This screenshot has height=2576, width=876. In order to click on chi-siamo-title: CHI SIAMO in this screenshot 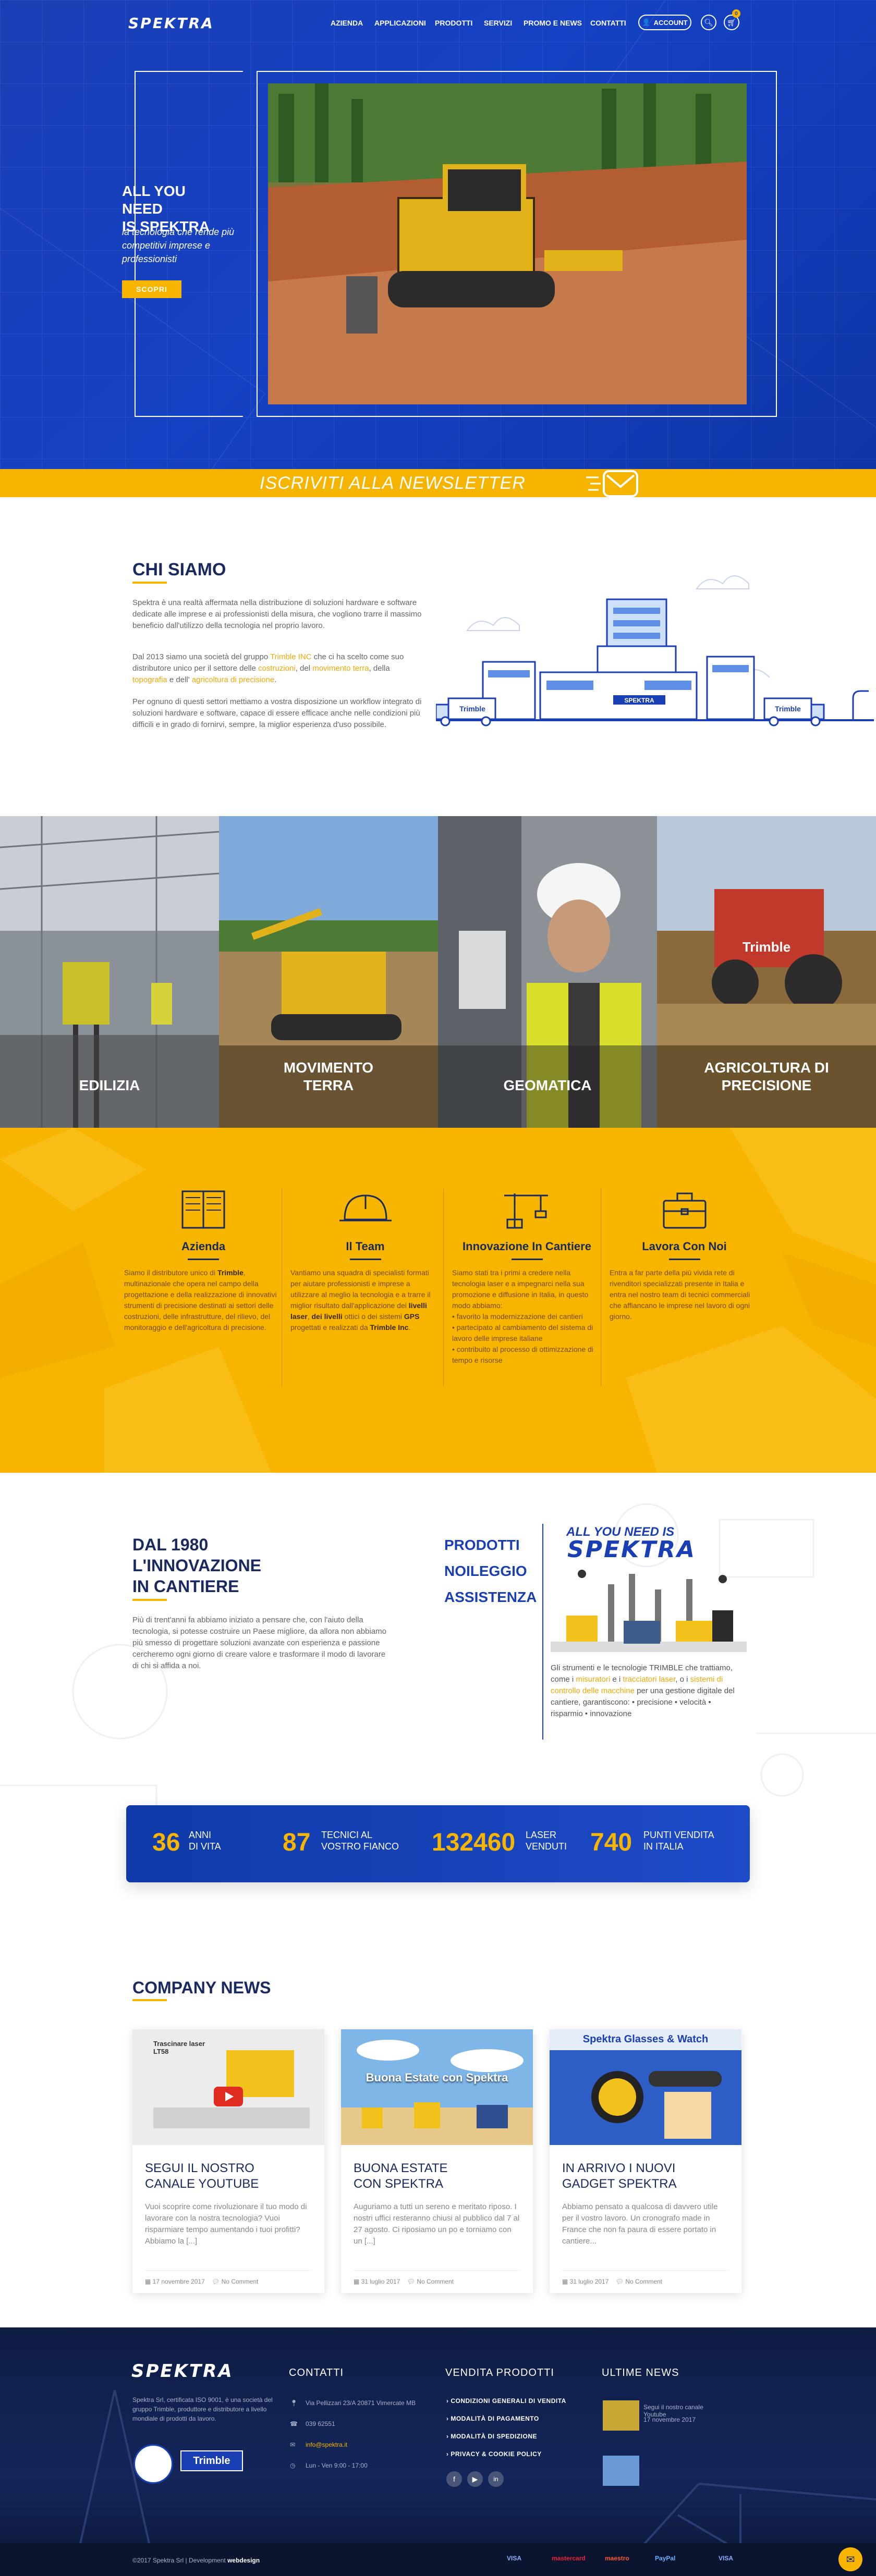, I will do `click(179, 570)`.